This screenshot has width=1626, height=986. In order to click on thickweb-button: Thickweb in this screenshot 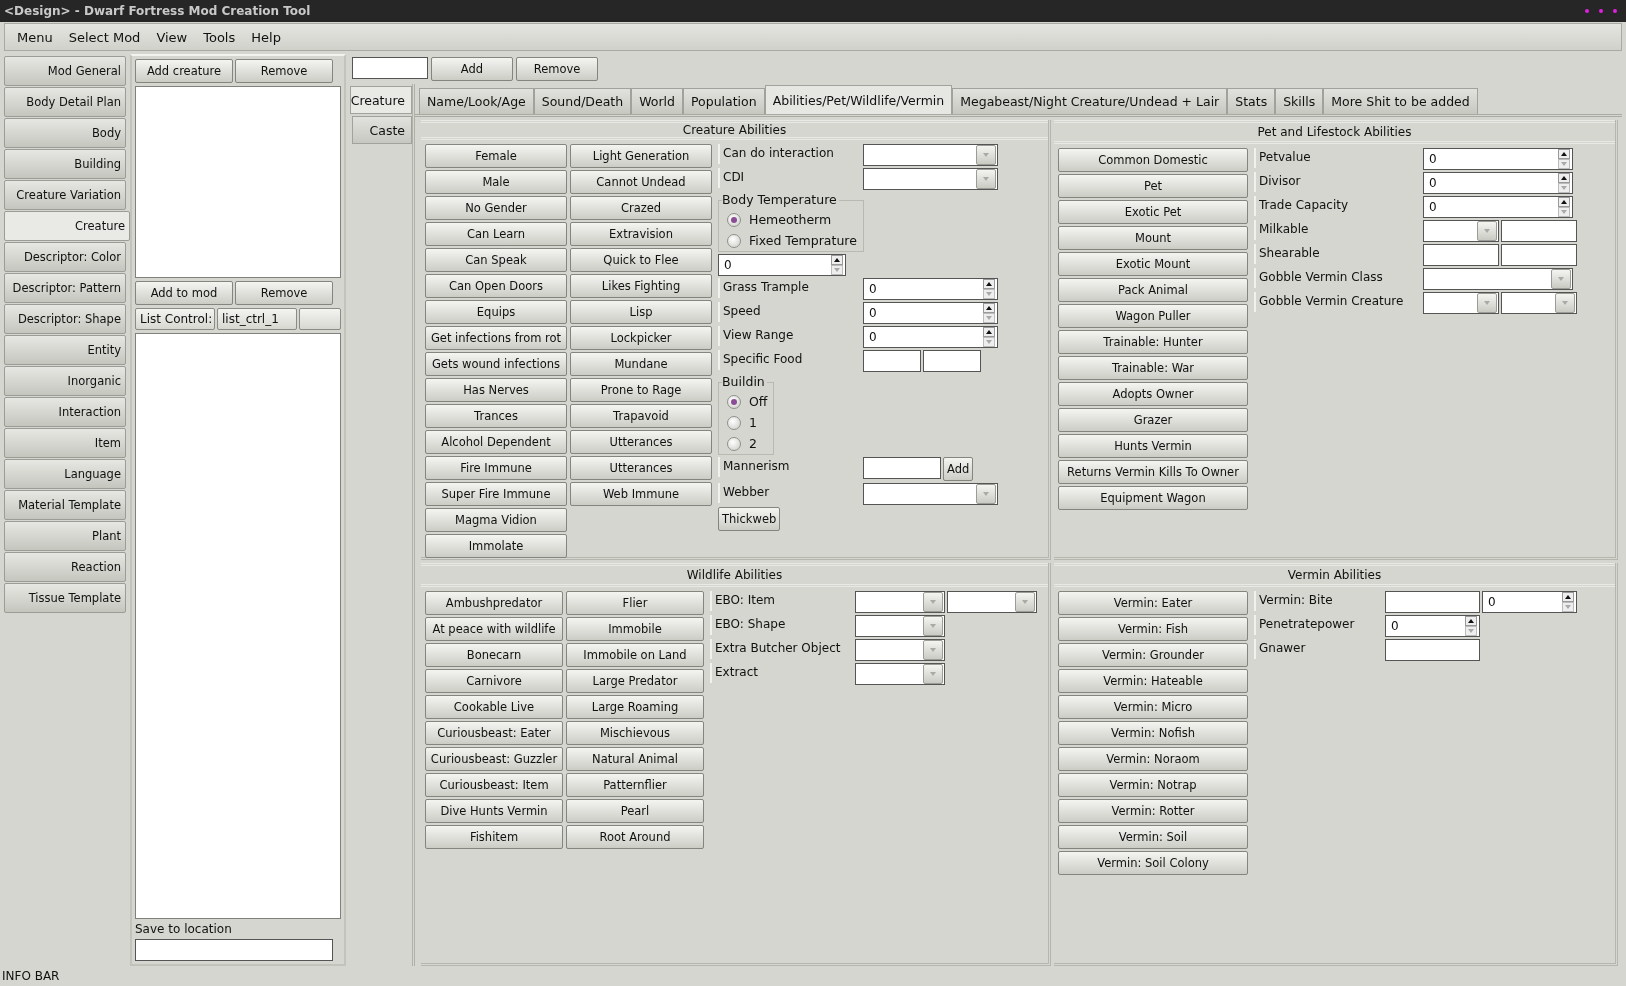, I will do `click(749, 519)`.